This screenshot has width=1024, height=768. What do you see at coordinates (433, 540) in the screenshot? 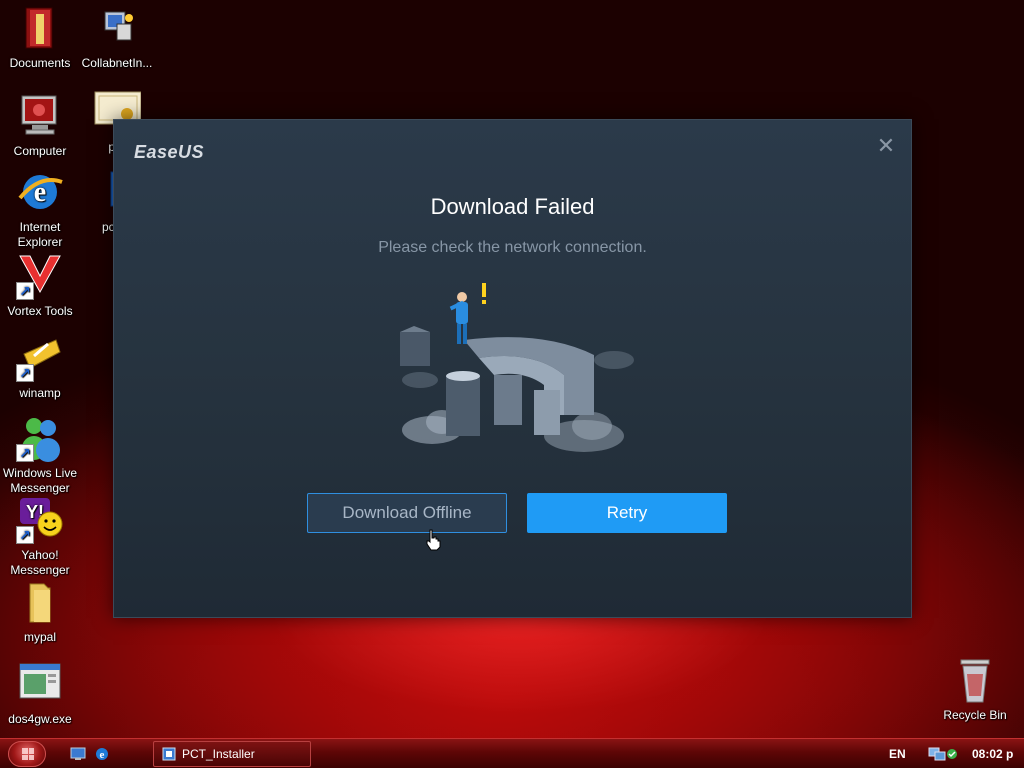
I see `hand-cursor-icon` at bounding box center [433, 540].